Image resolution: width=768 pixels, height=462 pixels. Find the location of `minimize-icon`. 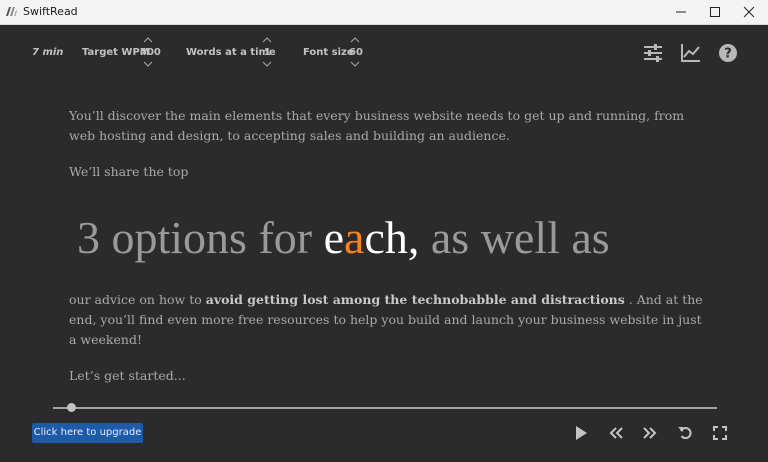

minimize-icon is located at coordinates (681, 12).